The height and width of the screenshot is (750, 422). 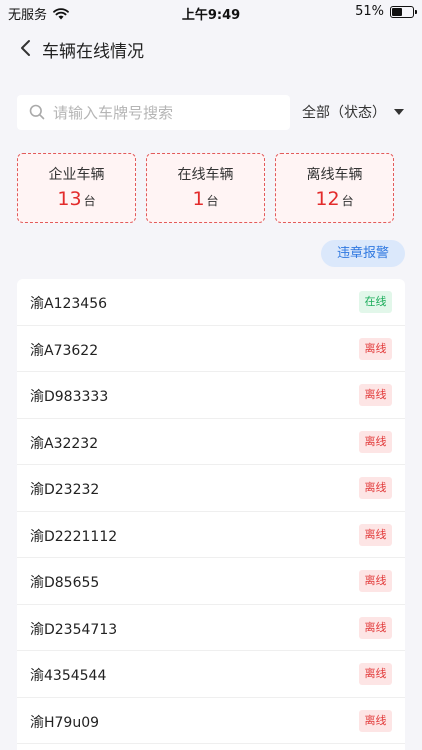 What do you see at coordinates (168, 112) in the screenshot?
I see `search-input` at bounding box center [168, 112].